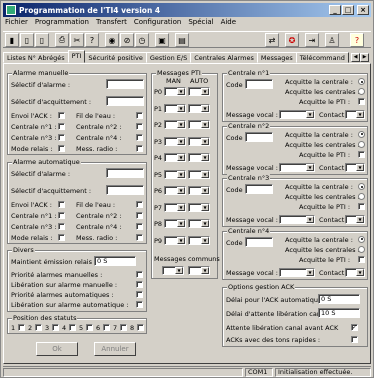 This screenshot has width=374, height=378. Describe the element at coordinates (182, 40) in the screenshot. I see `help-book-icon: ▤` at that location.